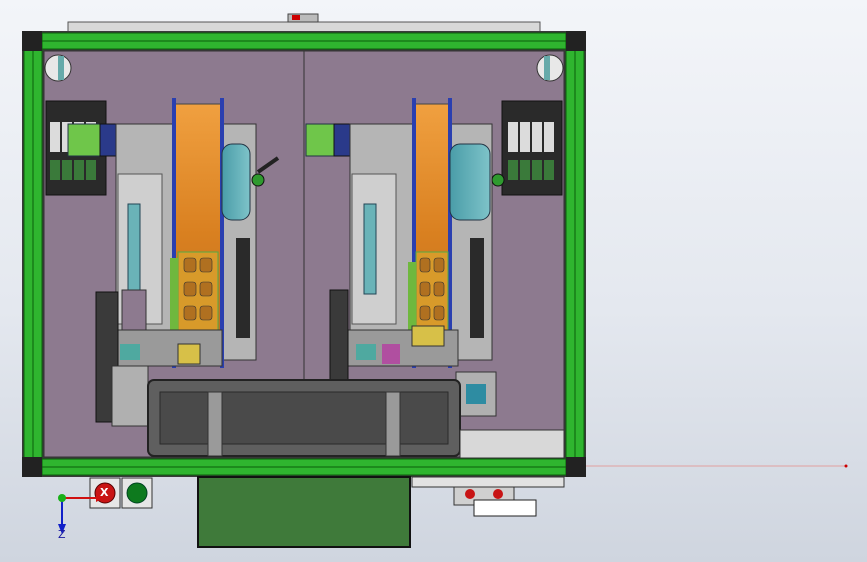 The image size is (867, 562). What do you see at coordinates (304, 512) in the screenshot?
I see `lower-enclosure` at bounding box center [304, 512].